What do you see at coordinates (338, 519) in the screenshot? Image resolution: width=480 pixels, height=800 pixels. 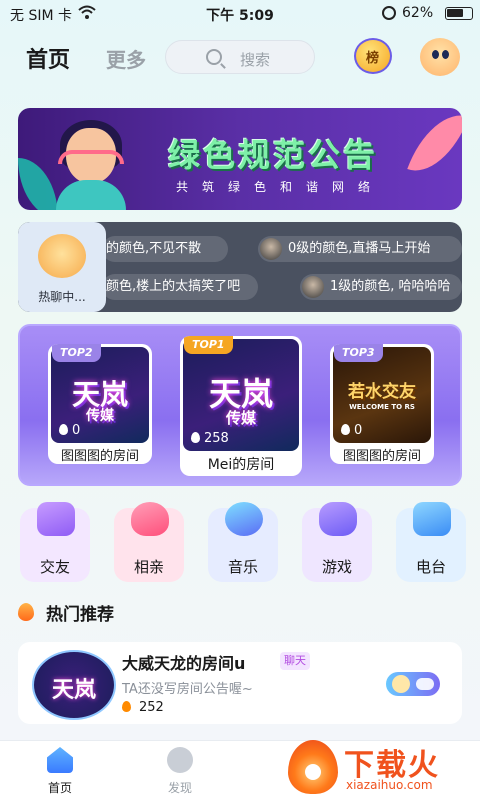 I see `gamepad-icon` at bounding box center [338, 519].